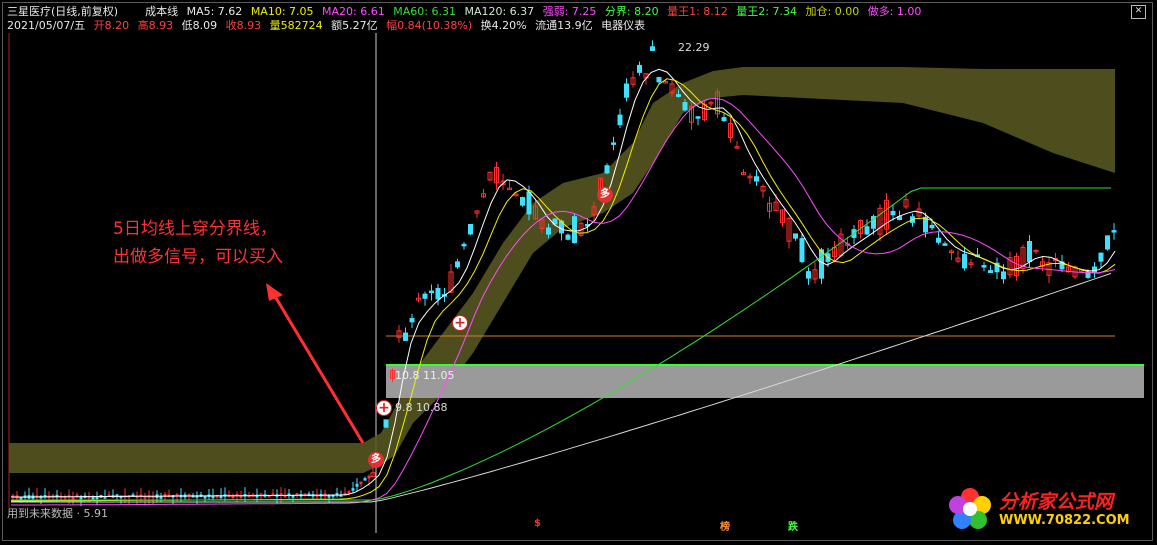  I want to click on cost-line-label: 成本线, so click(162, 11).